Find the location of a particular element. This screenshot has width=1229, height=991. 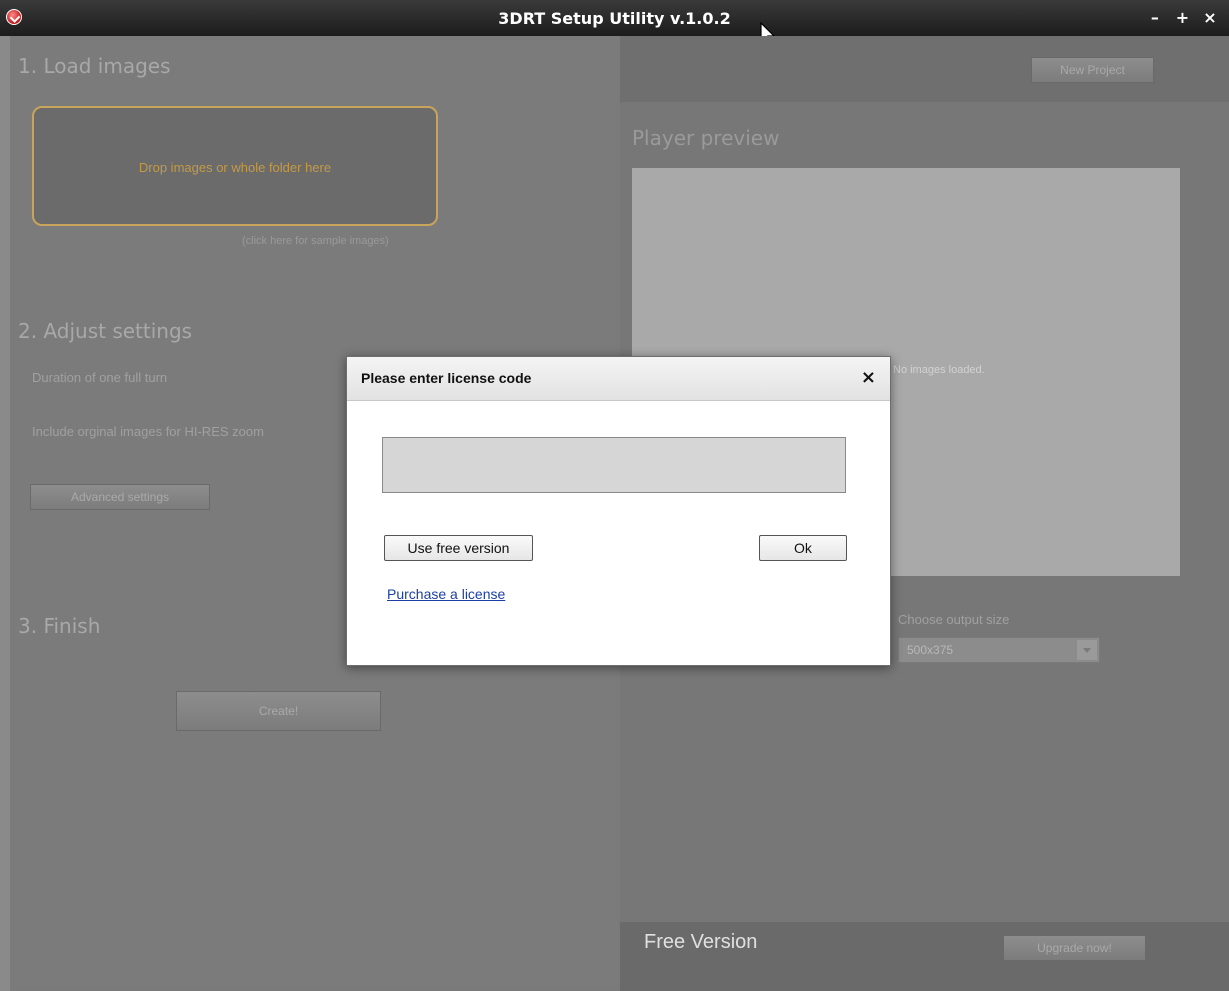

preview-status-text: No images loaded. is located at coordinates (939, 370).